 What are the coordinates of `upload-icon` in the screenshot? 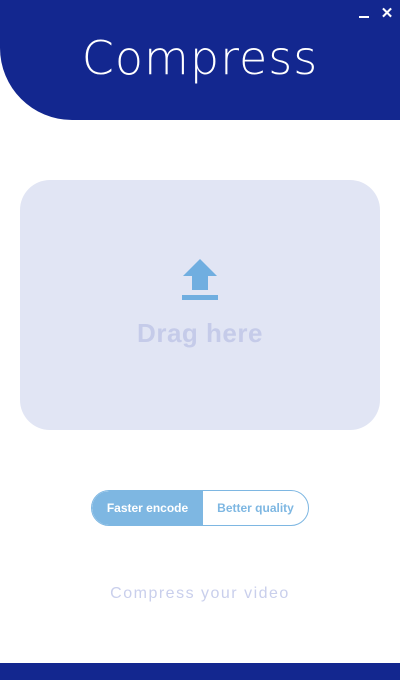 It's located at (200, 279).